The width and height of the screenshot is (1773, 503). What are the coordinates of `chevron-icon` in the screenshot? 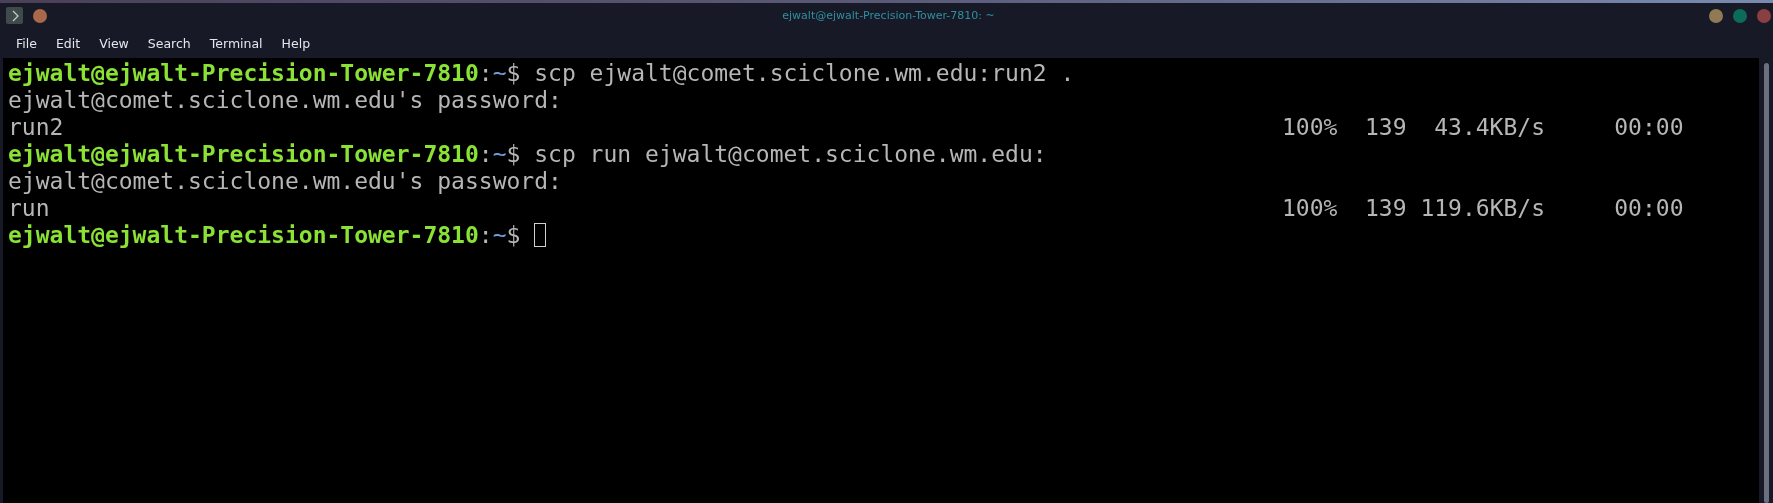 It's located at (14, 15).